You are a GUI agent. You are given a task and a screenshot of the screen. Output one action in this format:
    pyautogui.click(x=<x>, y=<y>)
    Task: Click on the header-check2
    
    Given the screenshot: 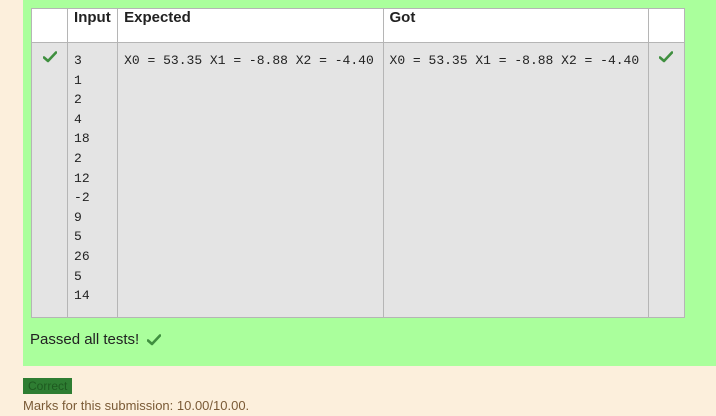 What is the action you would take?
    pyautogui.click(x=666, y=25)
    